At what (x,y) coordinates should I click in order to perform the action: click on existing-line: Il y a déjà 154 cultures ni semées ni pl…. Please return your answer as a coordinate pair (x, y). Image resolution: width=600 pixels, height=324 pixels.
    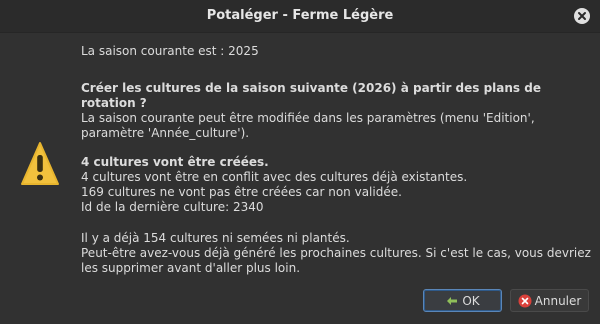
    Looking at the image, I should click on (215, 238).